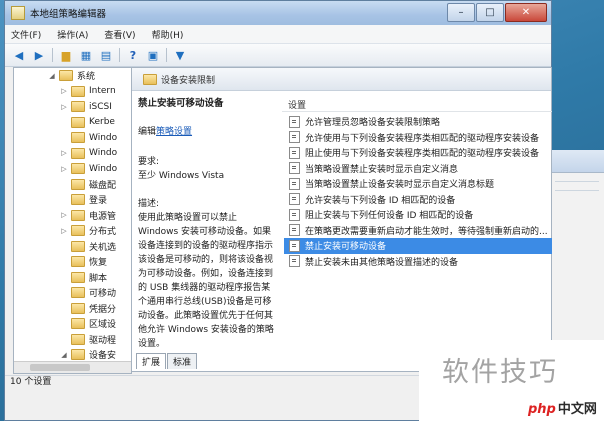 This screenshot has height=421, width=604. Describe the element at coordinates (174, 132) in the screenshot. I see `edit-policy-link: 策略设置` at that location.